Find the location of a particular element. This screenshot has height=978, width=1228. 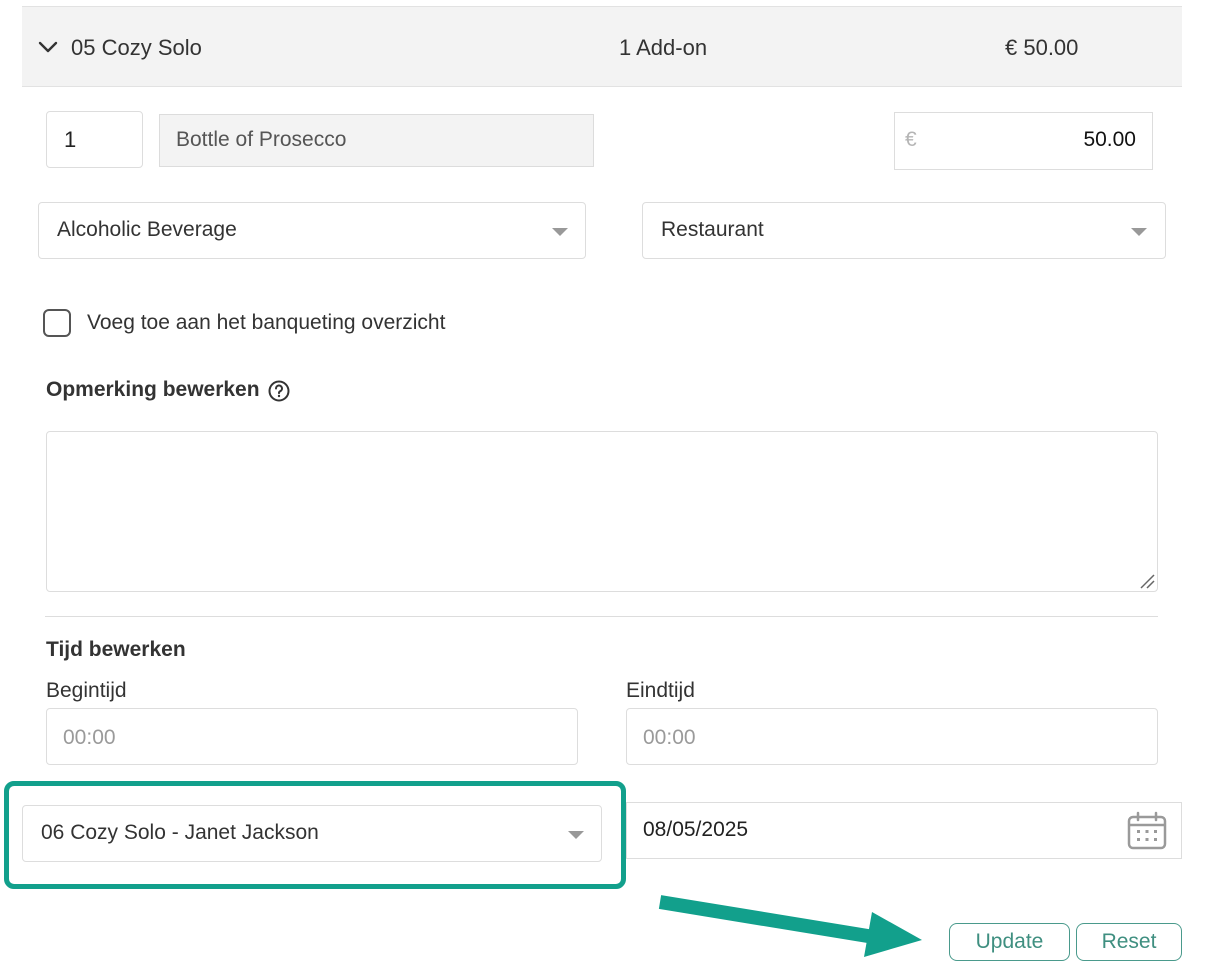

time-title: Tijd bewerken is located at coordinates (116, 649).